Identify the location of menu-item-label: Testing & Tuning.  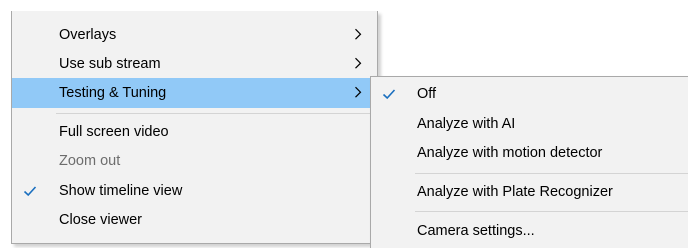
(113, 93).